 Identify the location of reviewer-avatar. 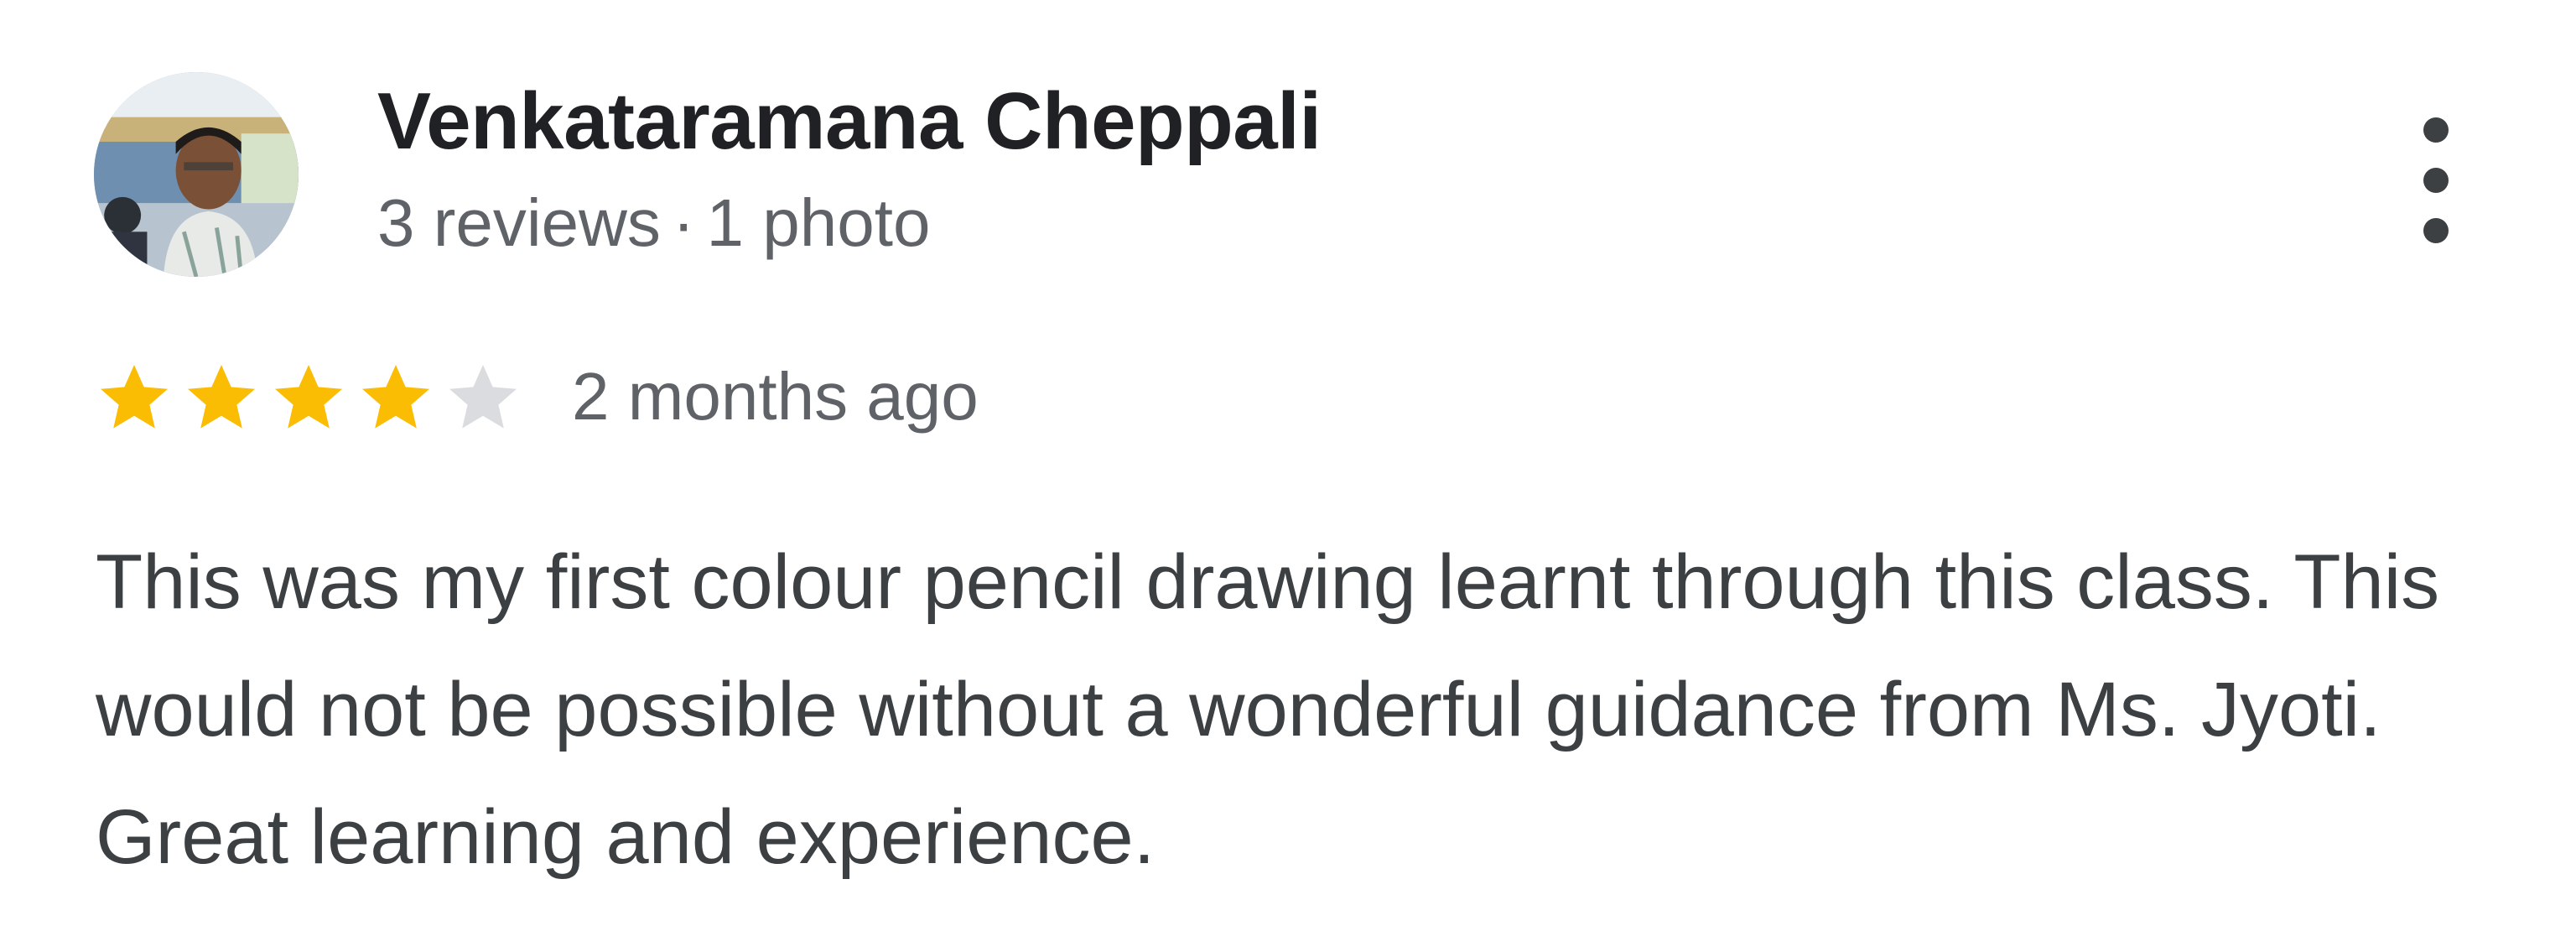
(196, 174).